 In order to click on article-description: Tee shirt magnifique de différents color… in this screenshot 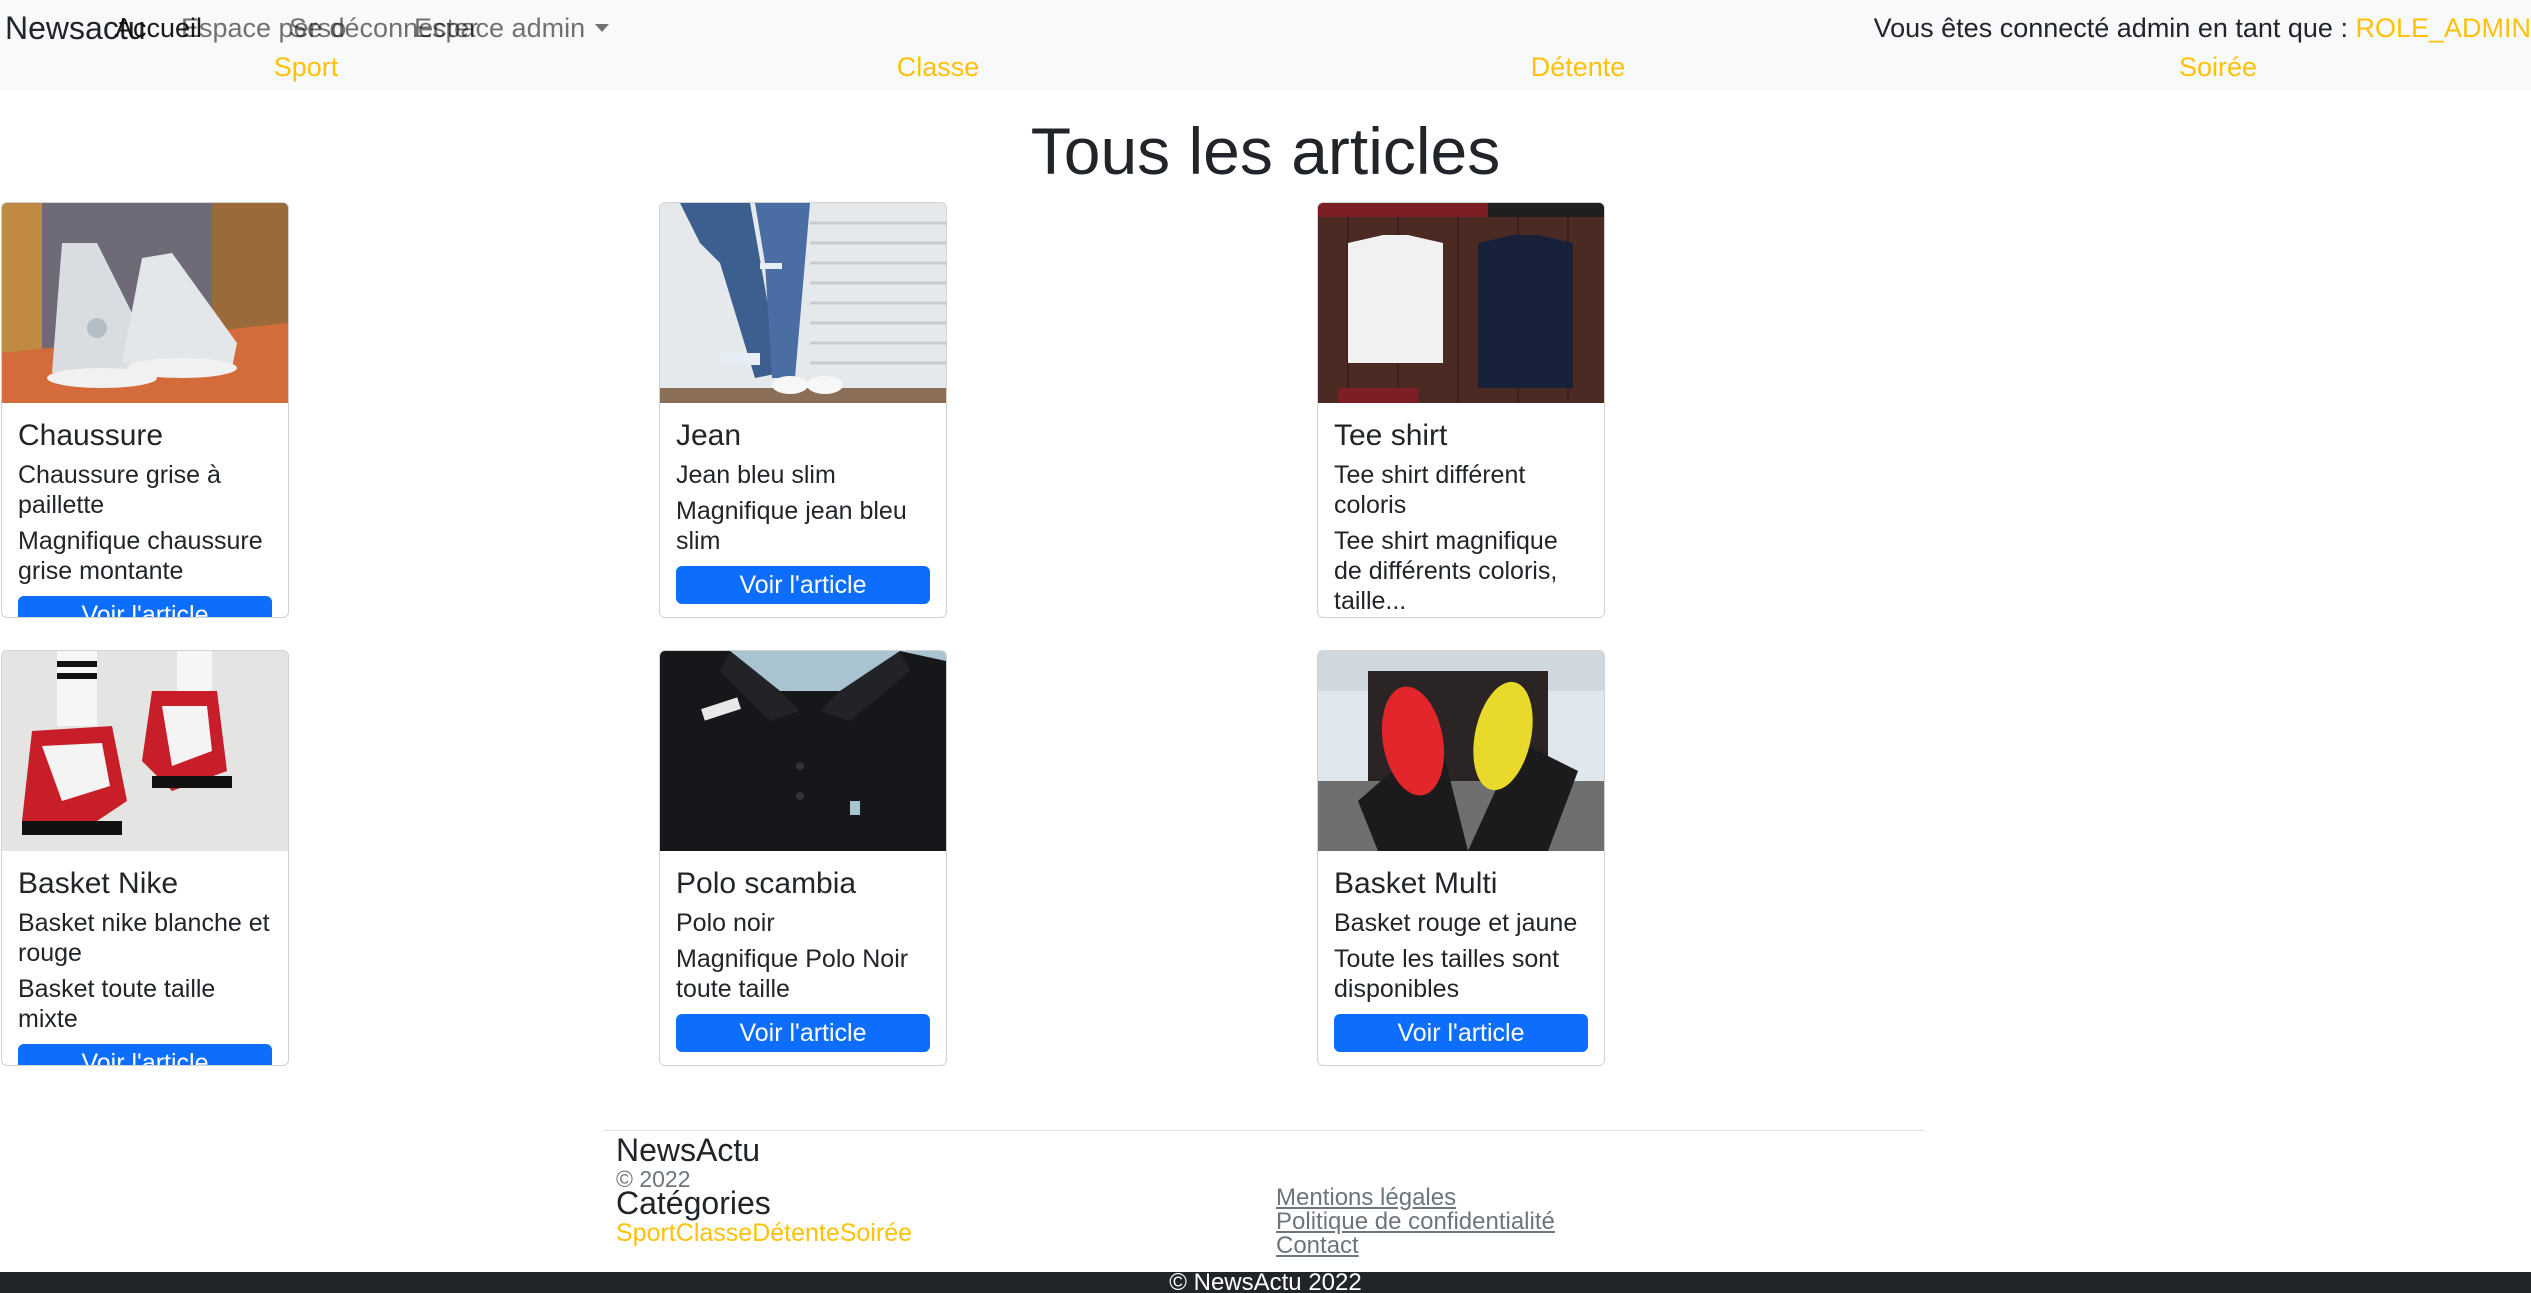, I will do `click(1446, 571)`.